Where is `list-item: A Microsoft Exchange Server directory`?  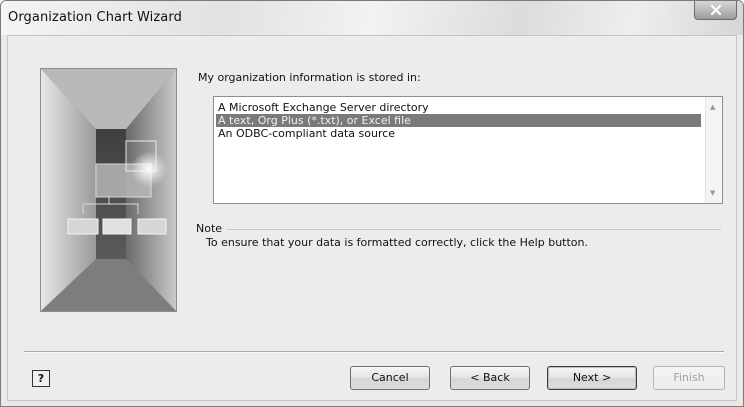 list-item: A Microsoft Exchange Server directory is located at coordinates (322, 107).